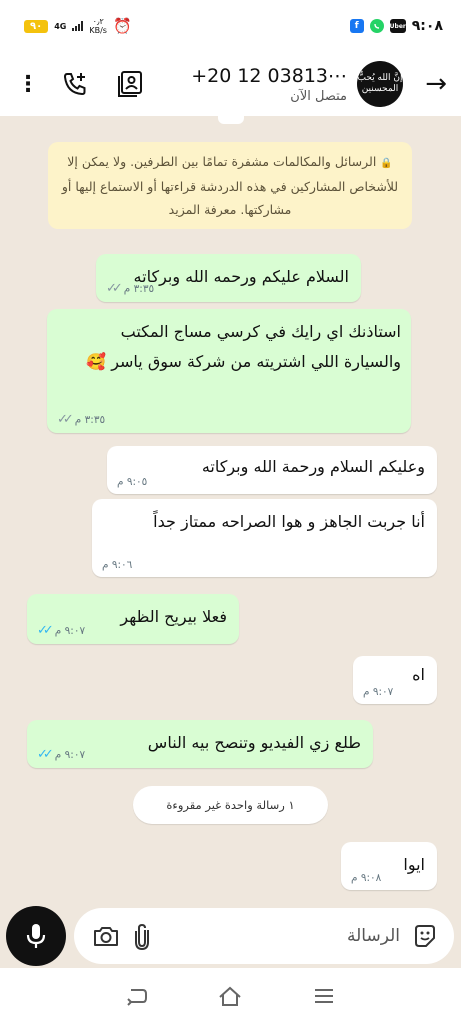 The image size is (461, 1024). I want to click on message-meta: ٩:٠٦ م, so click(117, 565).